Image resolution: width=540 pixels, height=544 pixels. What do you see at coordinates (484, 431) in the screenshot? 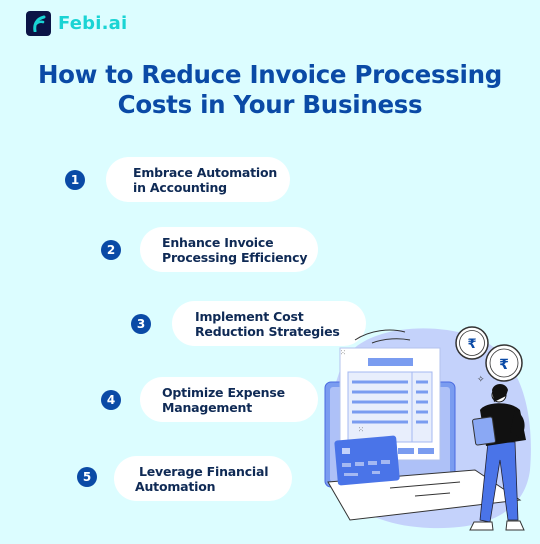
I see `tablet-icon` at bounding box center [484, 431].